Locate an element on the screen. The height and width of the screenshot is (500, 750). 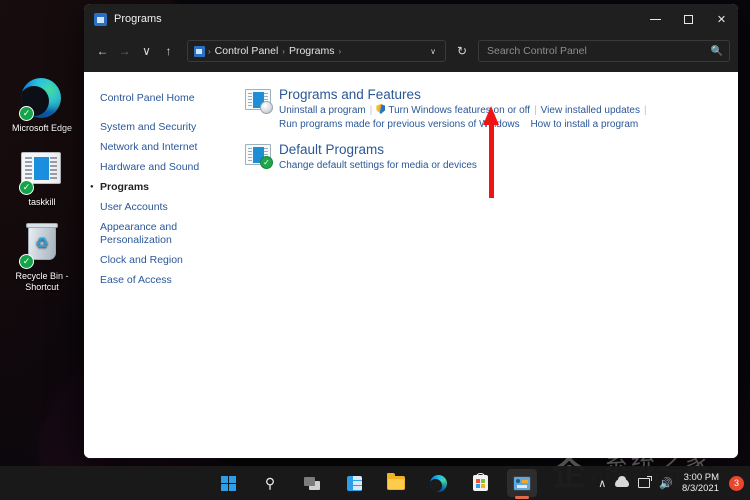
taskbar: ⚲ ∧ 🔊 3:00 PM 8/3/2021 3 is located at coordinates (375, 483).